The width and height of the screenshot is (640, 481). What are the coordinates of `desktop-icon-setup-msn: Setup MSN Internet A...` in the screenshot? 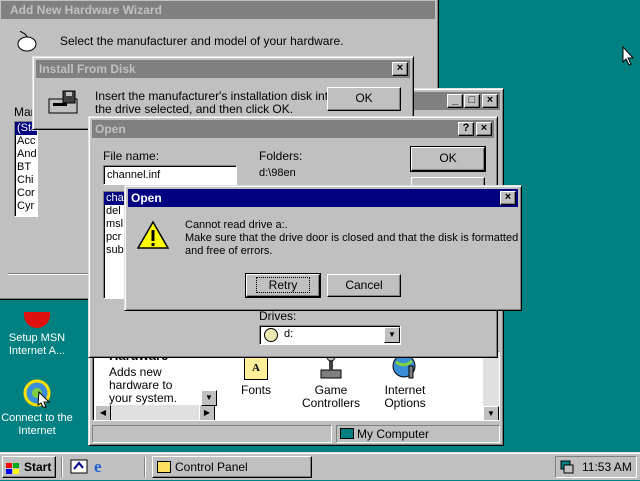 It's located at (37, 335).